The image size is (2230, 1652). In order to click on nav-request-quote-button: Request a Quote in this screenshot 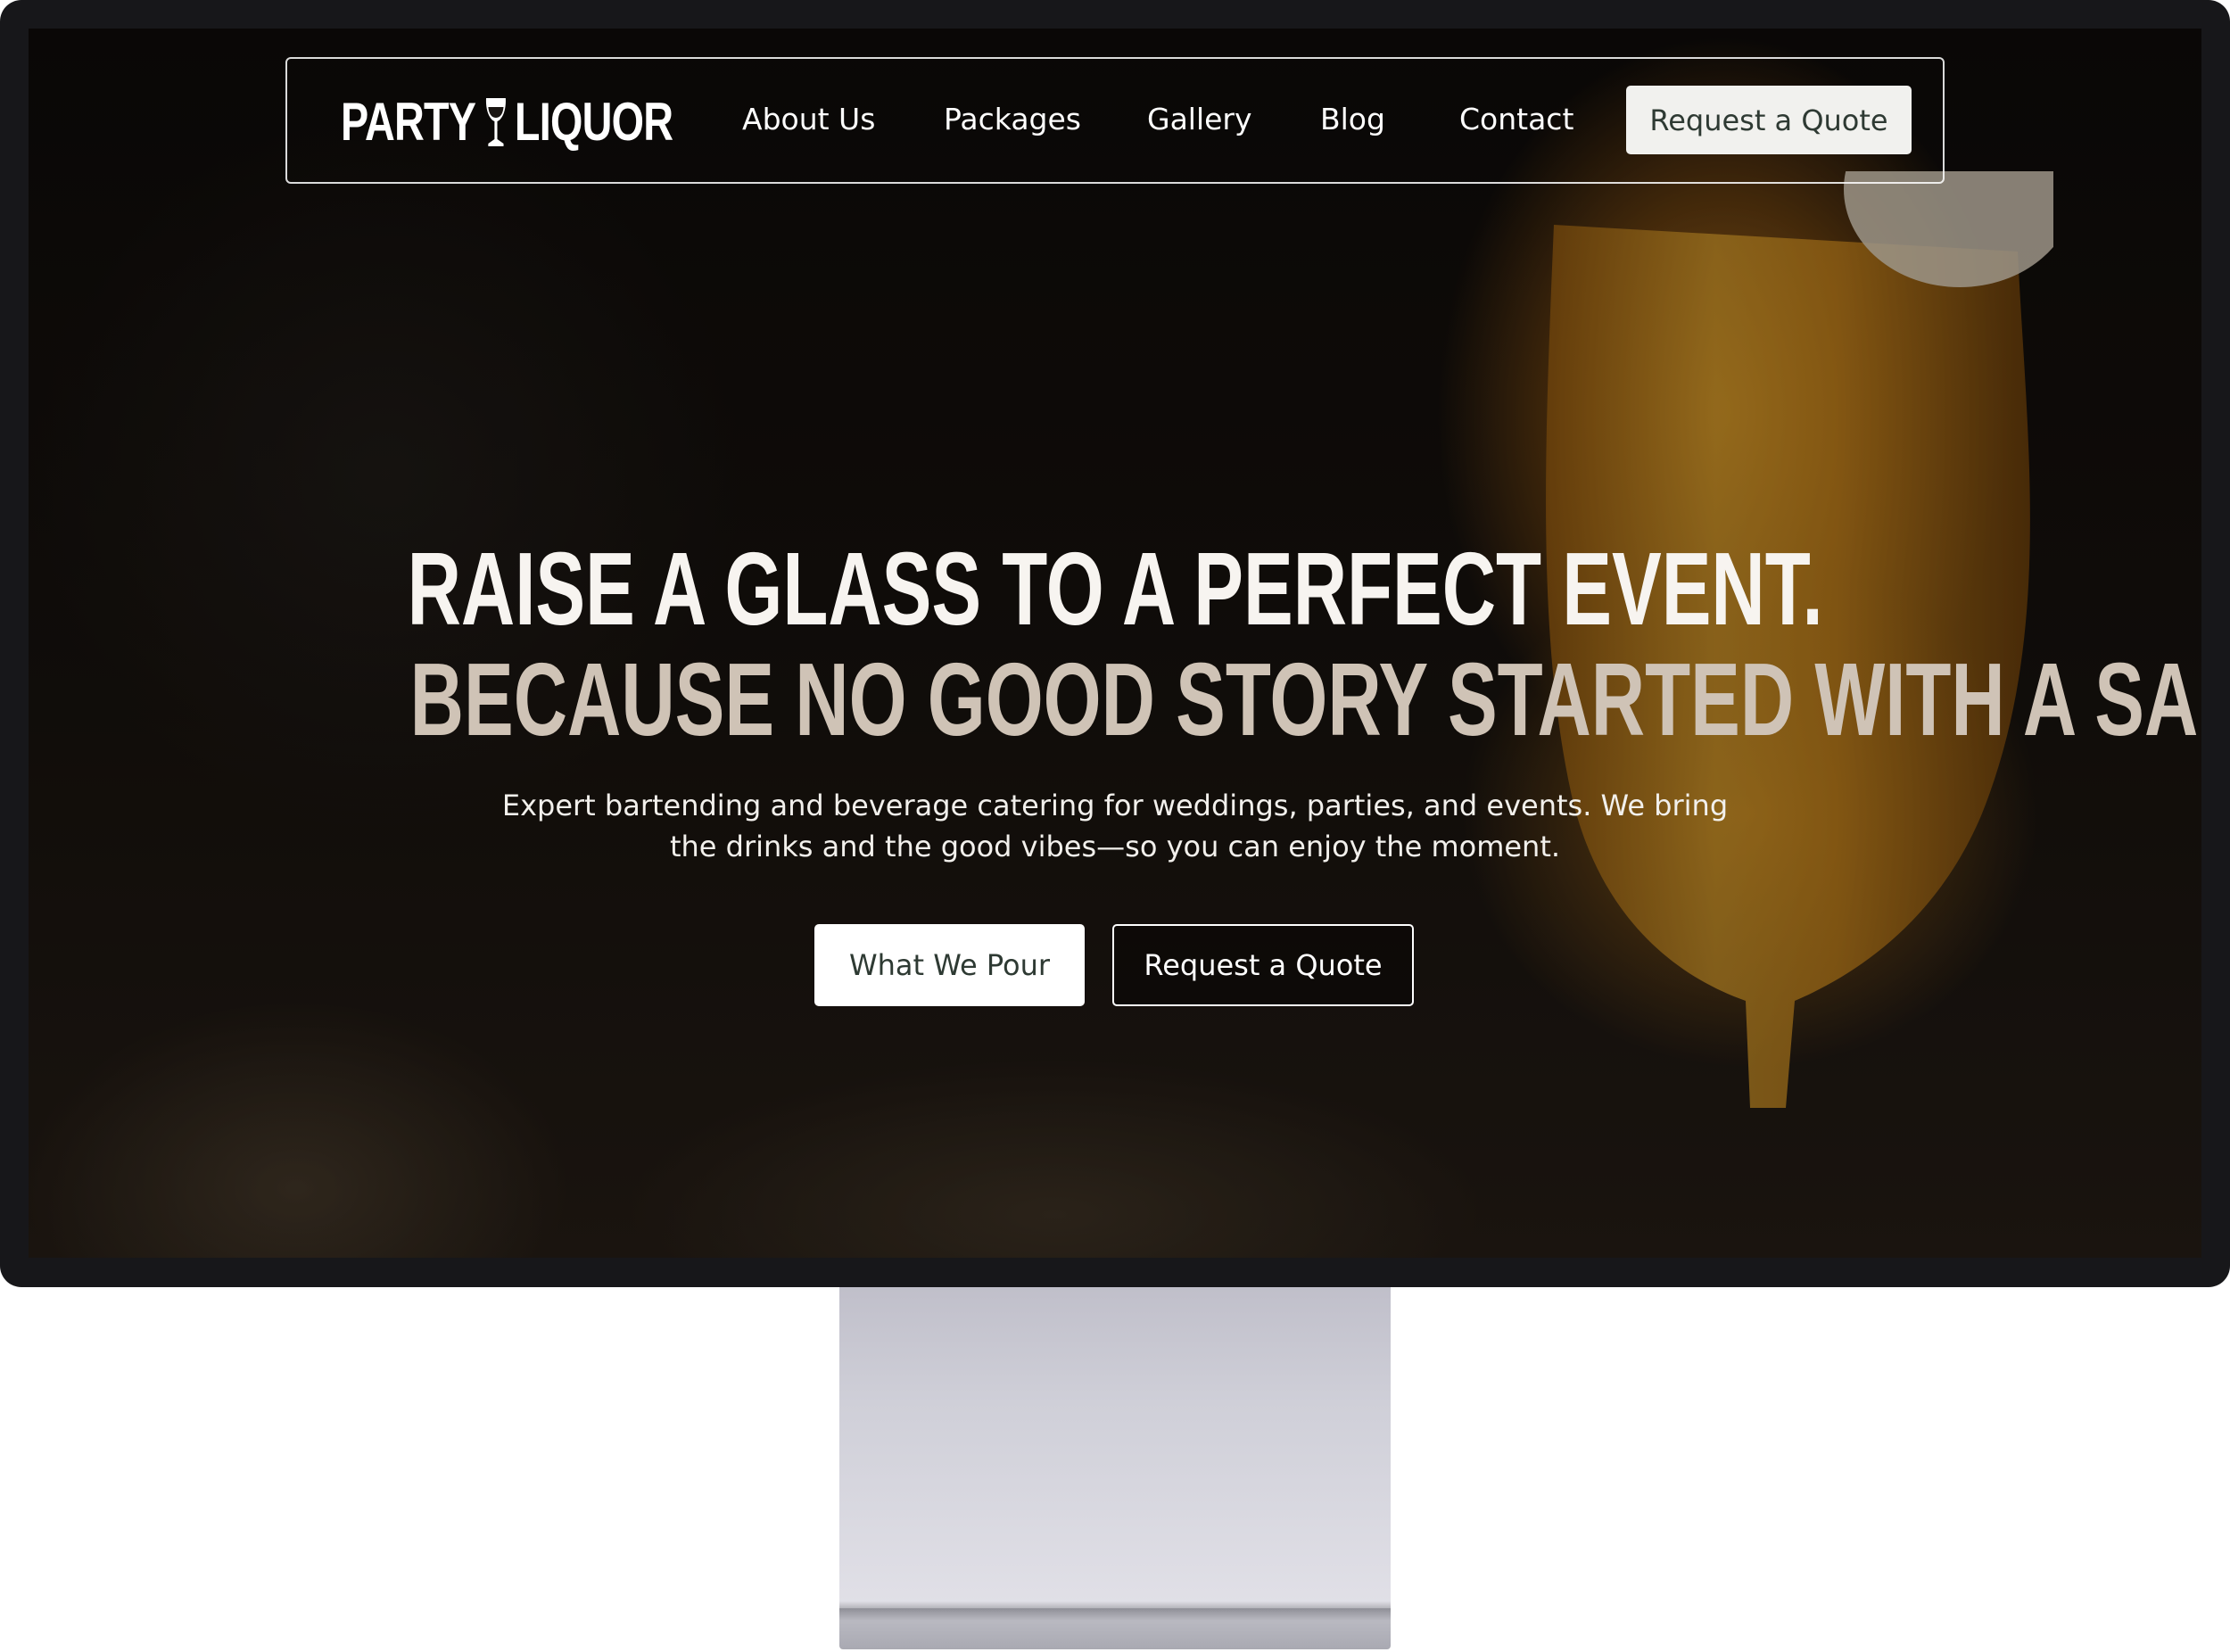, I will do `click(1769, 120)`.